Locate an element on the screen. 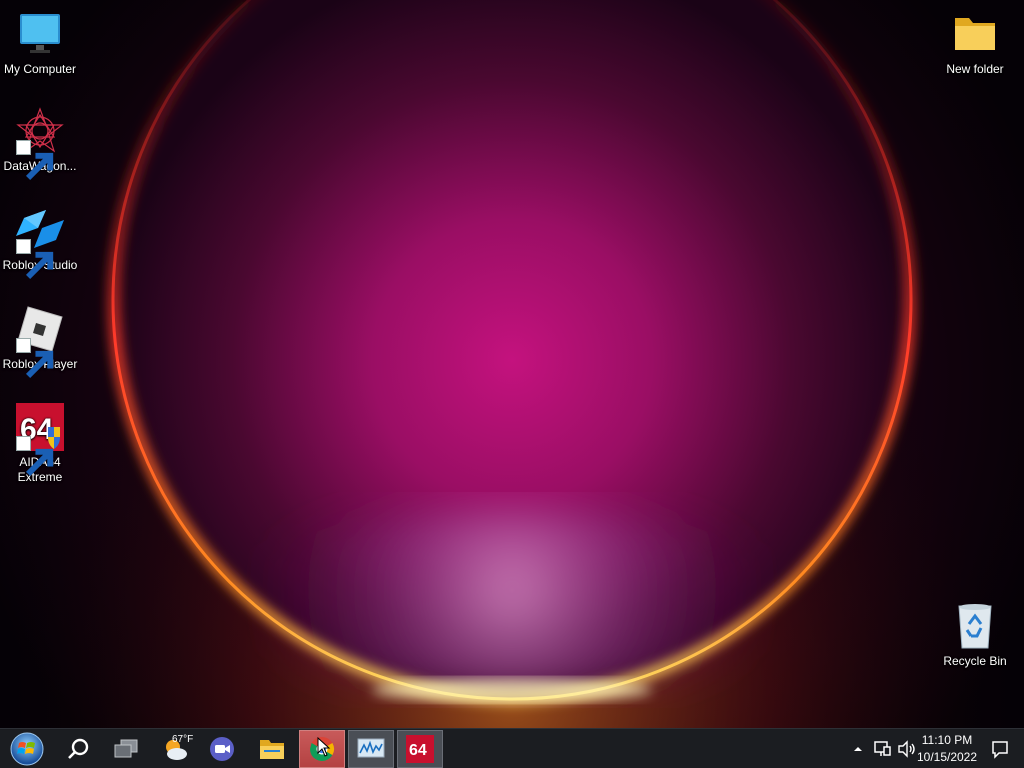  system-clock: 11:10 PM 10/15/2022 is located at coordinates (947, 749).